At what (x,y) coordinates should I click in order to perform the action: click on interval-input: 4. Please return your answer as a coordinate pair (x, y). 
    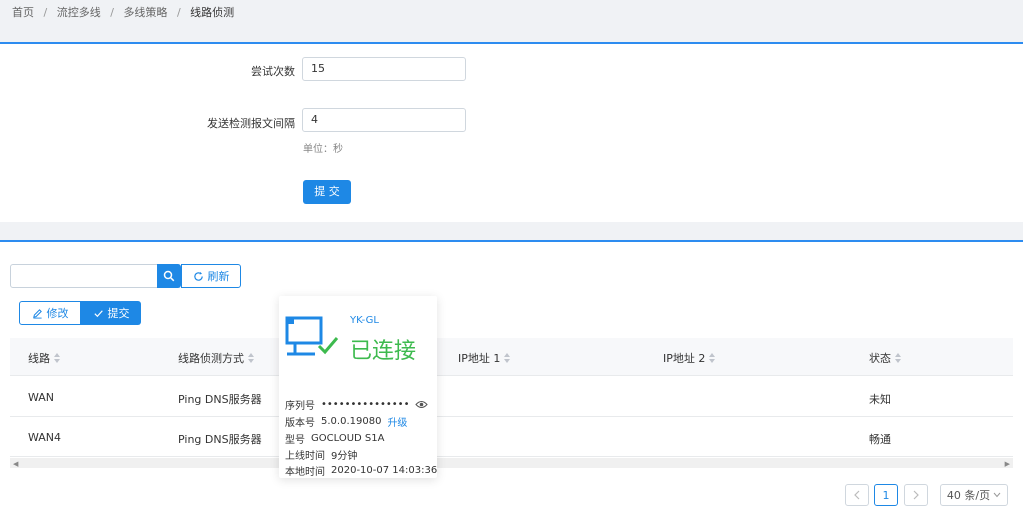
    Looking at the image, I should click on (384, 120).